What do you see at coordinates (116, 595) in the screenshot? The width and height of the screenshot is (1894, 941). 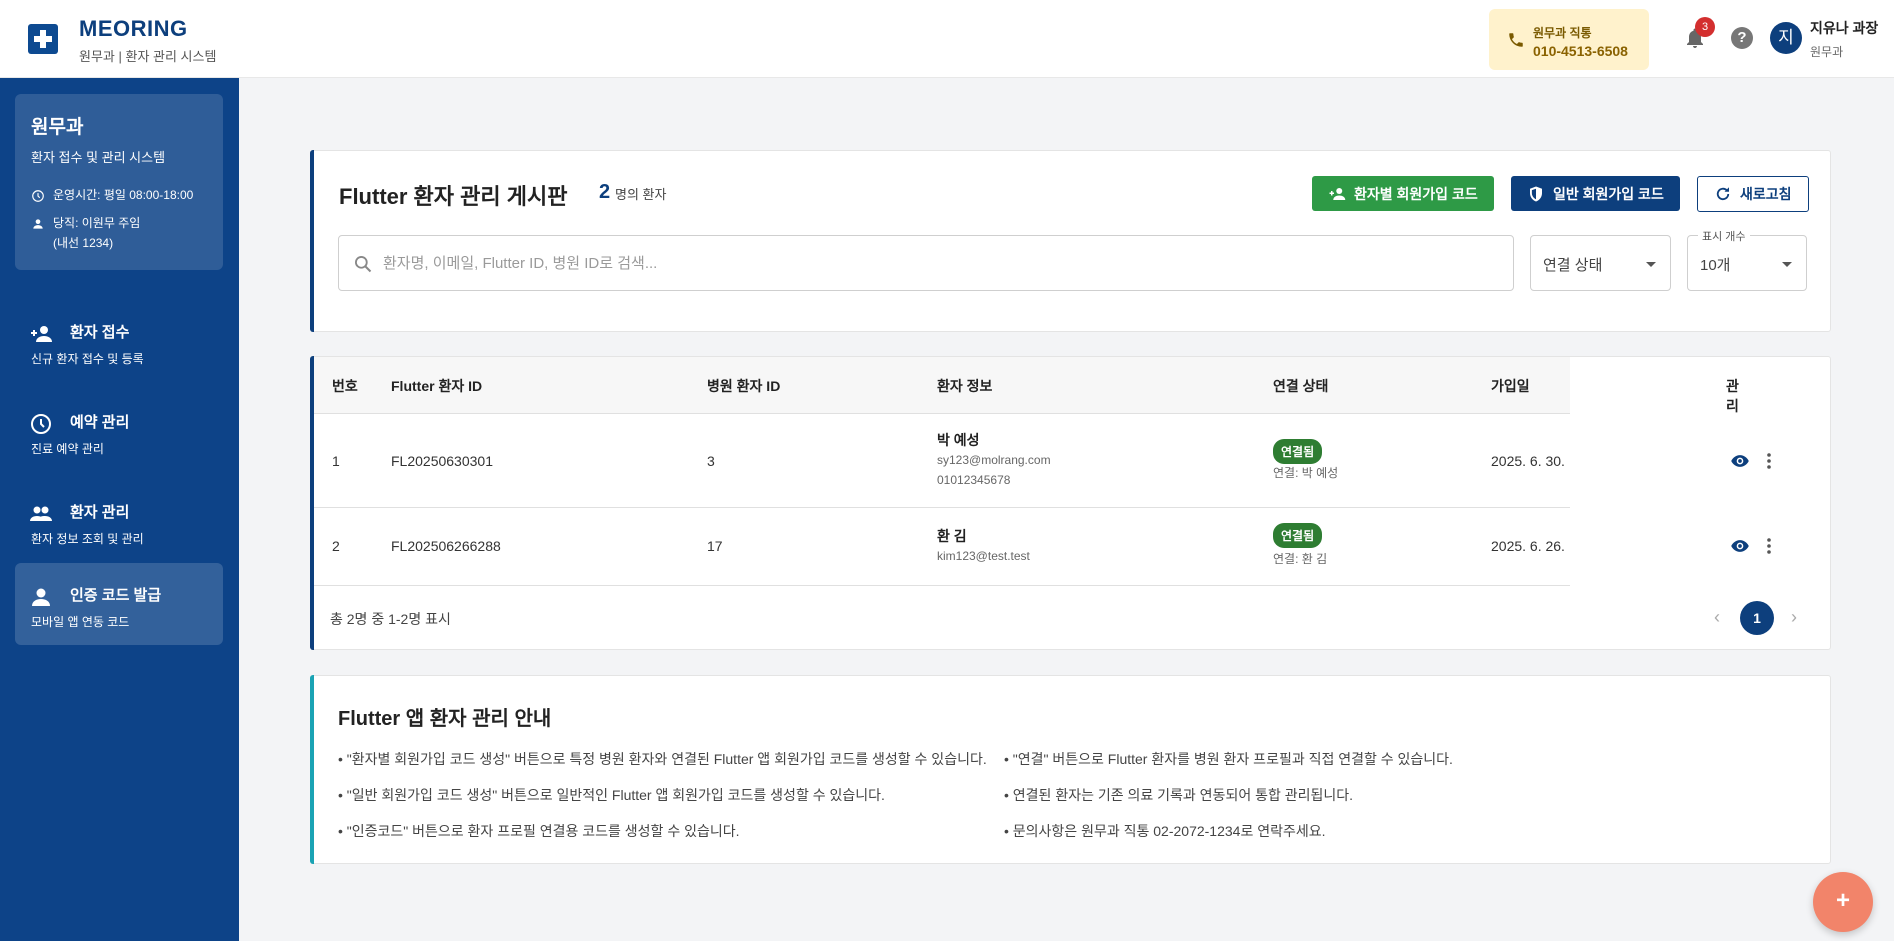 I see `sidebar-item-label: 인증 코드 발급` at bounding box center [116, 595].